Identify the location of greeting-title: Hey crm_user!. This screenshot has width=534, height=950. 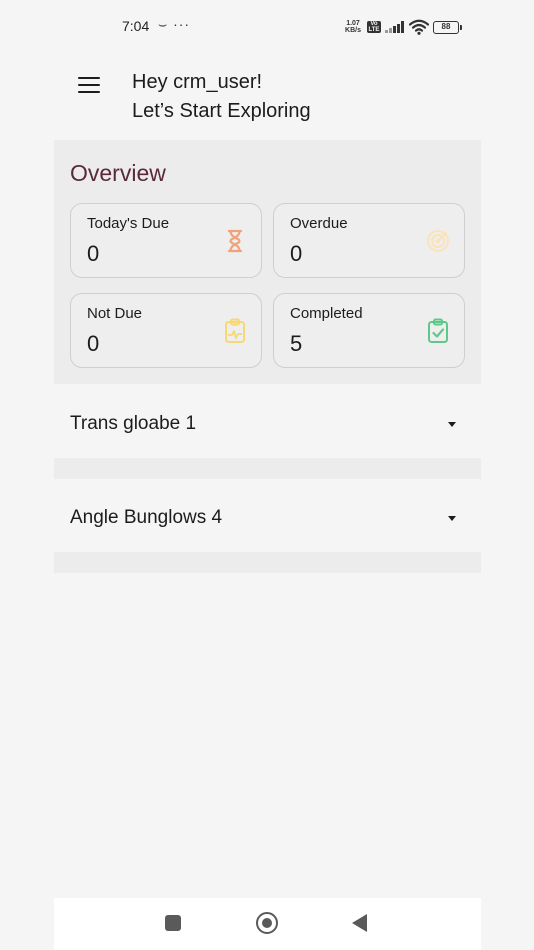
(197, 82).